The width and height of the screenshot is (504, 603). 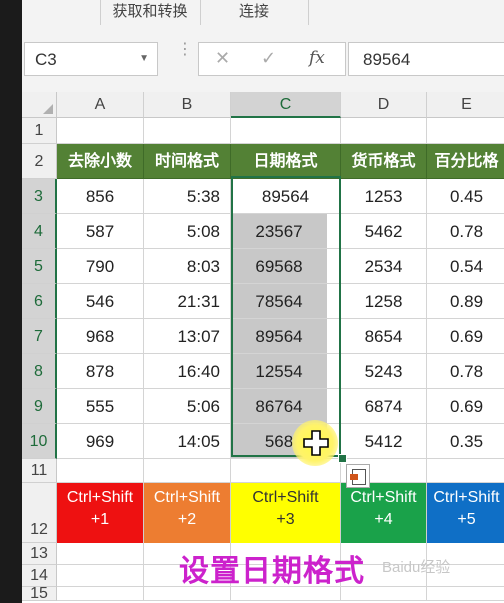 What do you see at coordinates (286, 513) in the screenshot?
I see `shortcut-cell: Ctrl+Shift +3` at bounding box center [286, 513].